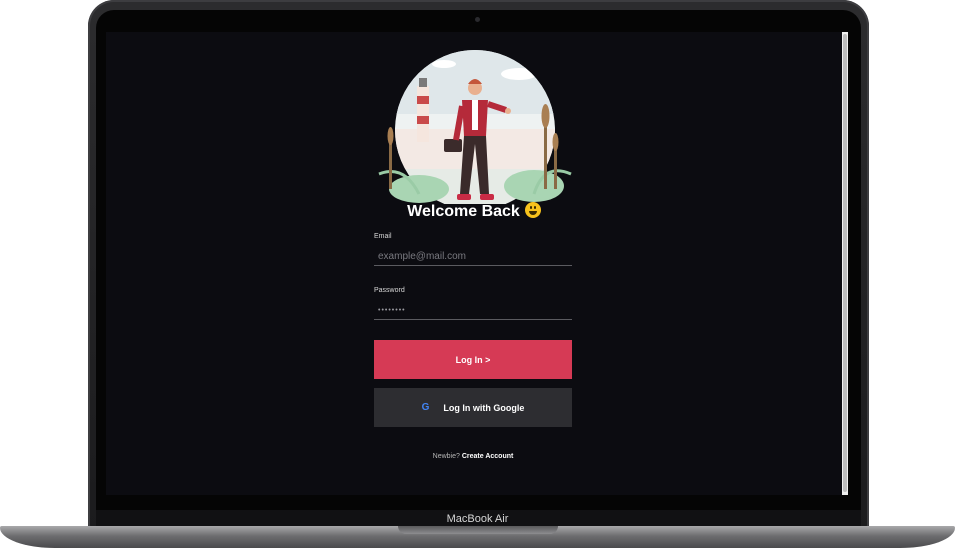  Describe the element at coordinates (477, 19) in the screenshot. I see `camera-icon` at that location.